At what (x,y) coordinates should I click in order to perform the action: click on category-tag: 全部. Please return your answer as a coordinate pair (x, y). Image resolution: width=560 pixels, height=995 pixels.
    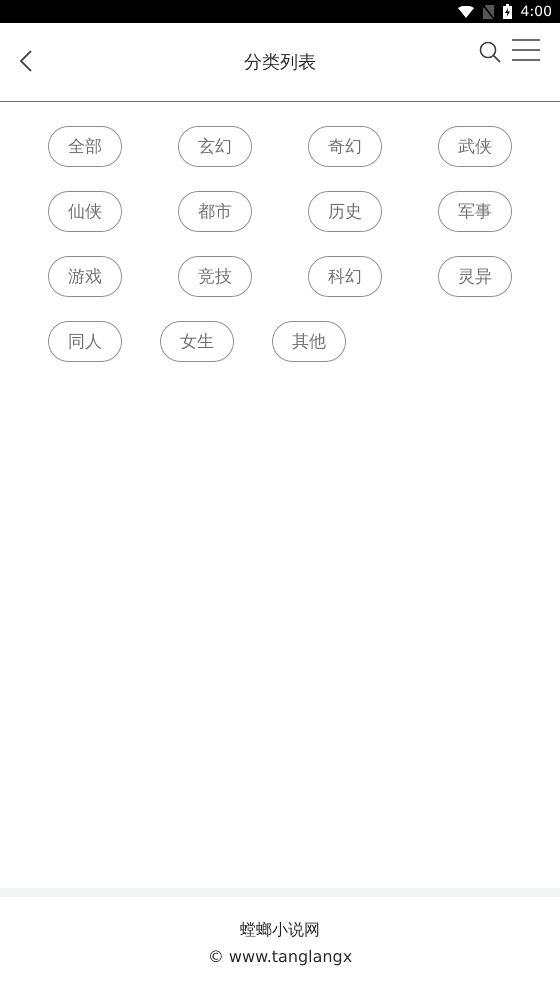
    Looking at the image, I should click on (85, 146).